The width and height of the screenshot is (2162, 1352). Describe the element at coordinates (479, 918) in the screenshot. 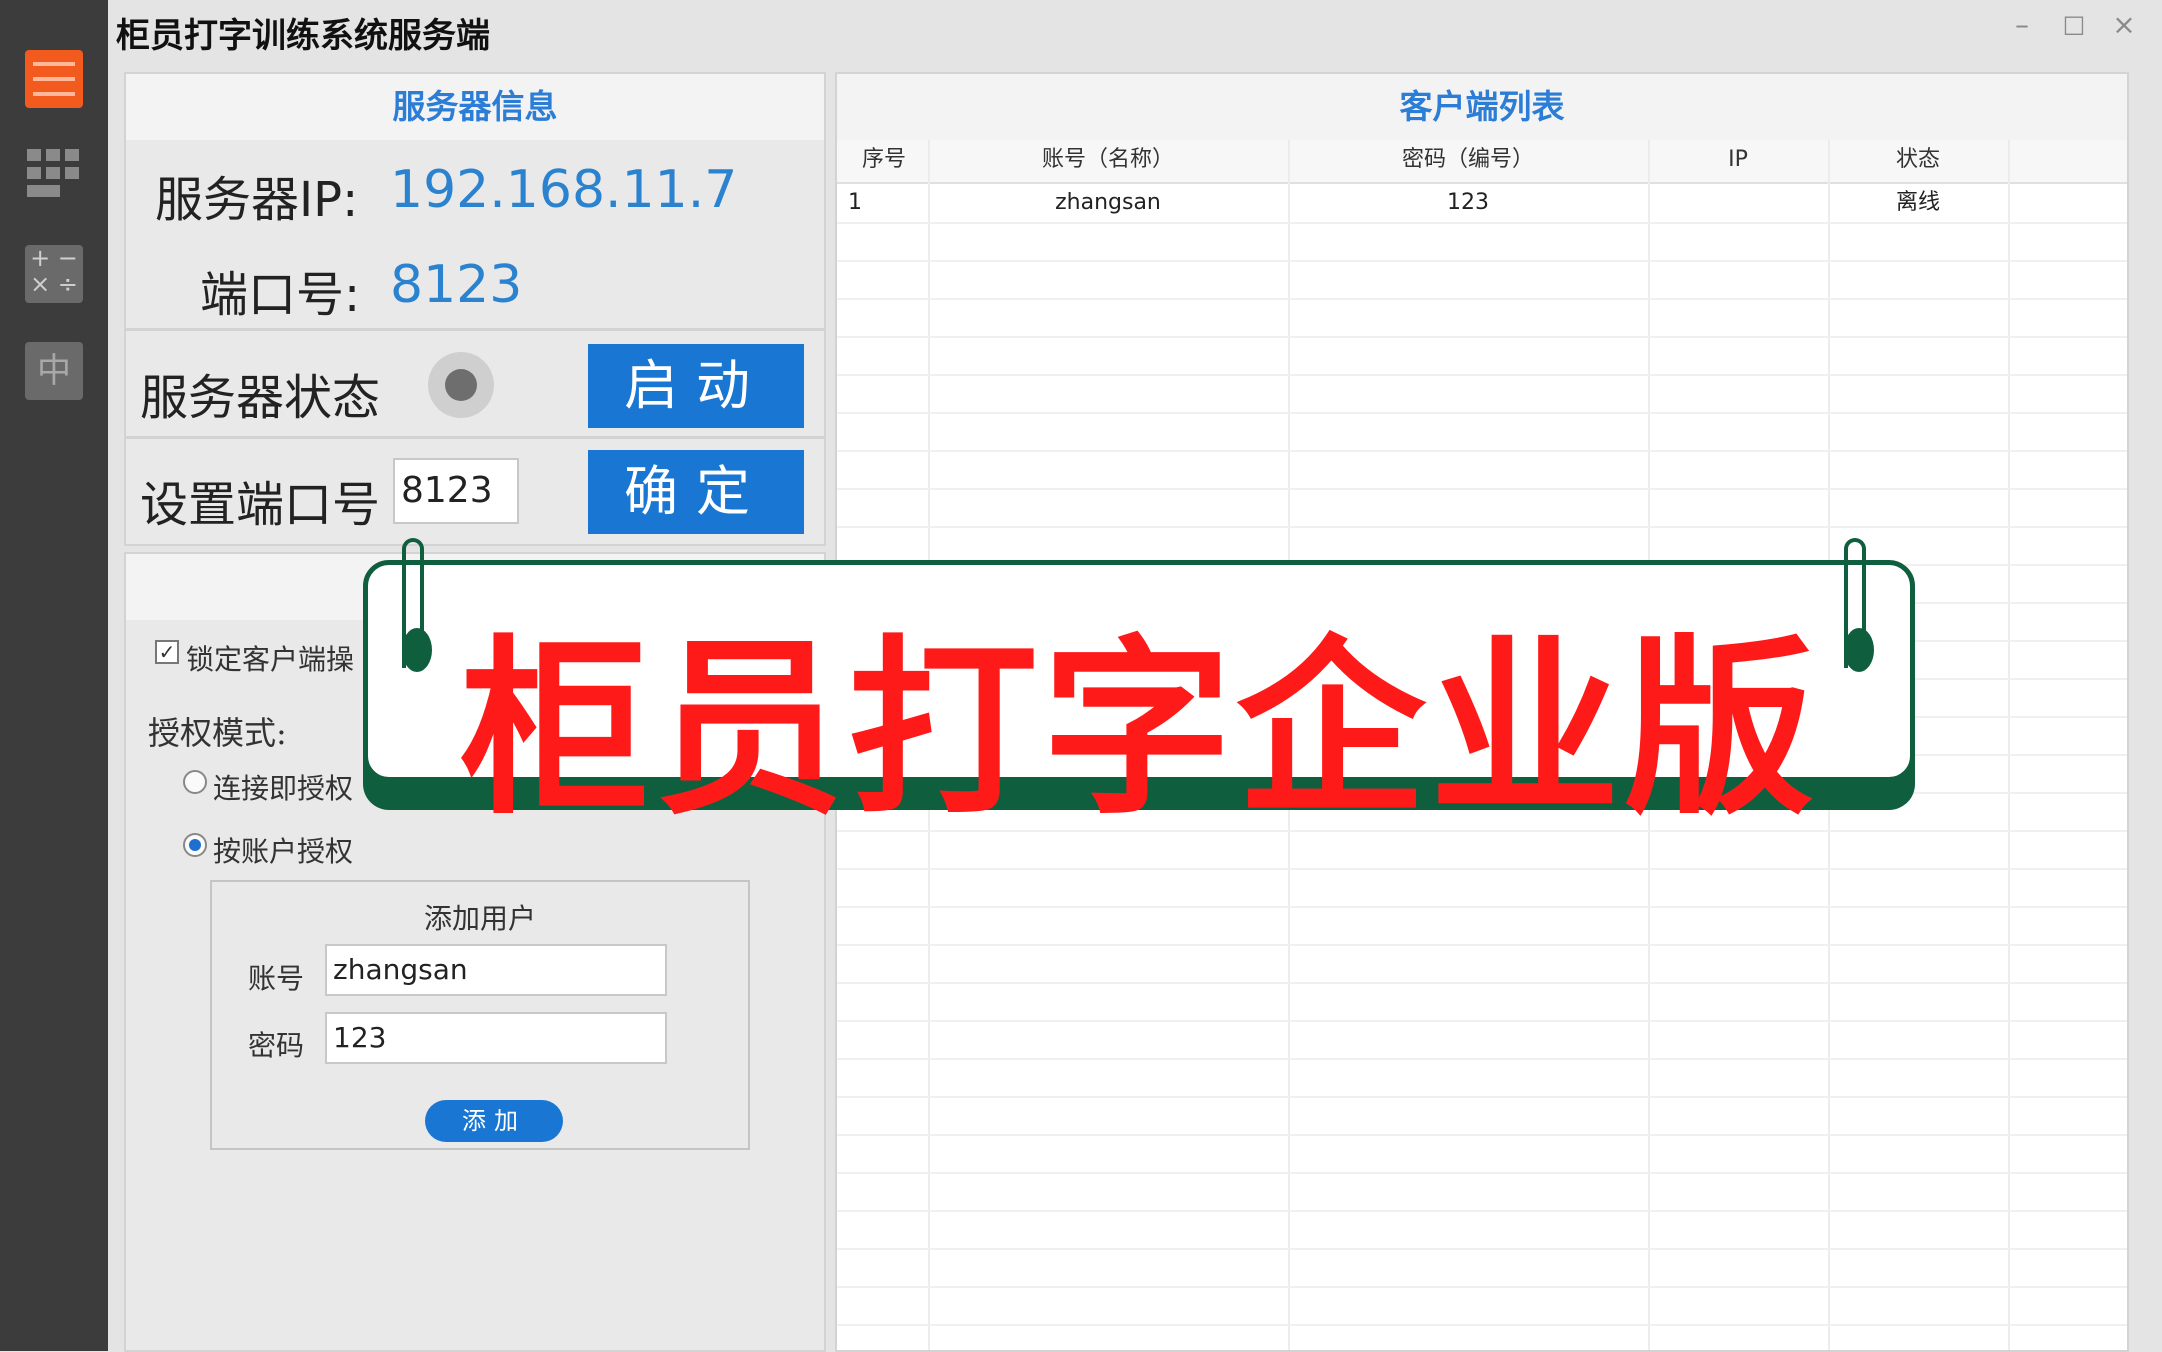

I see `add-user-title: 添加用户` at that location.